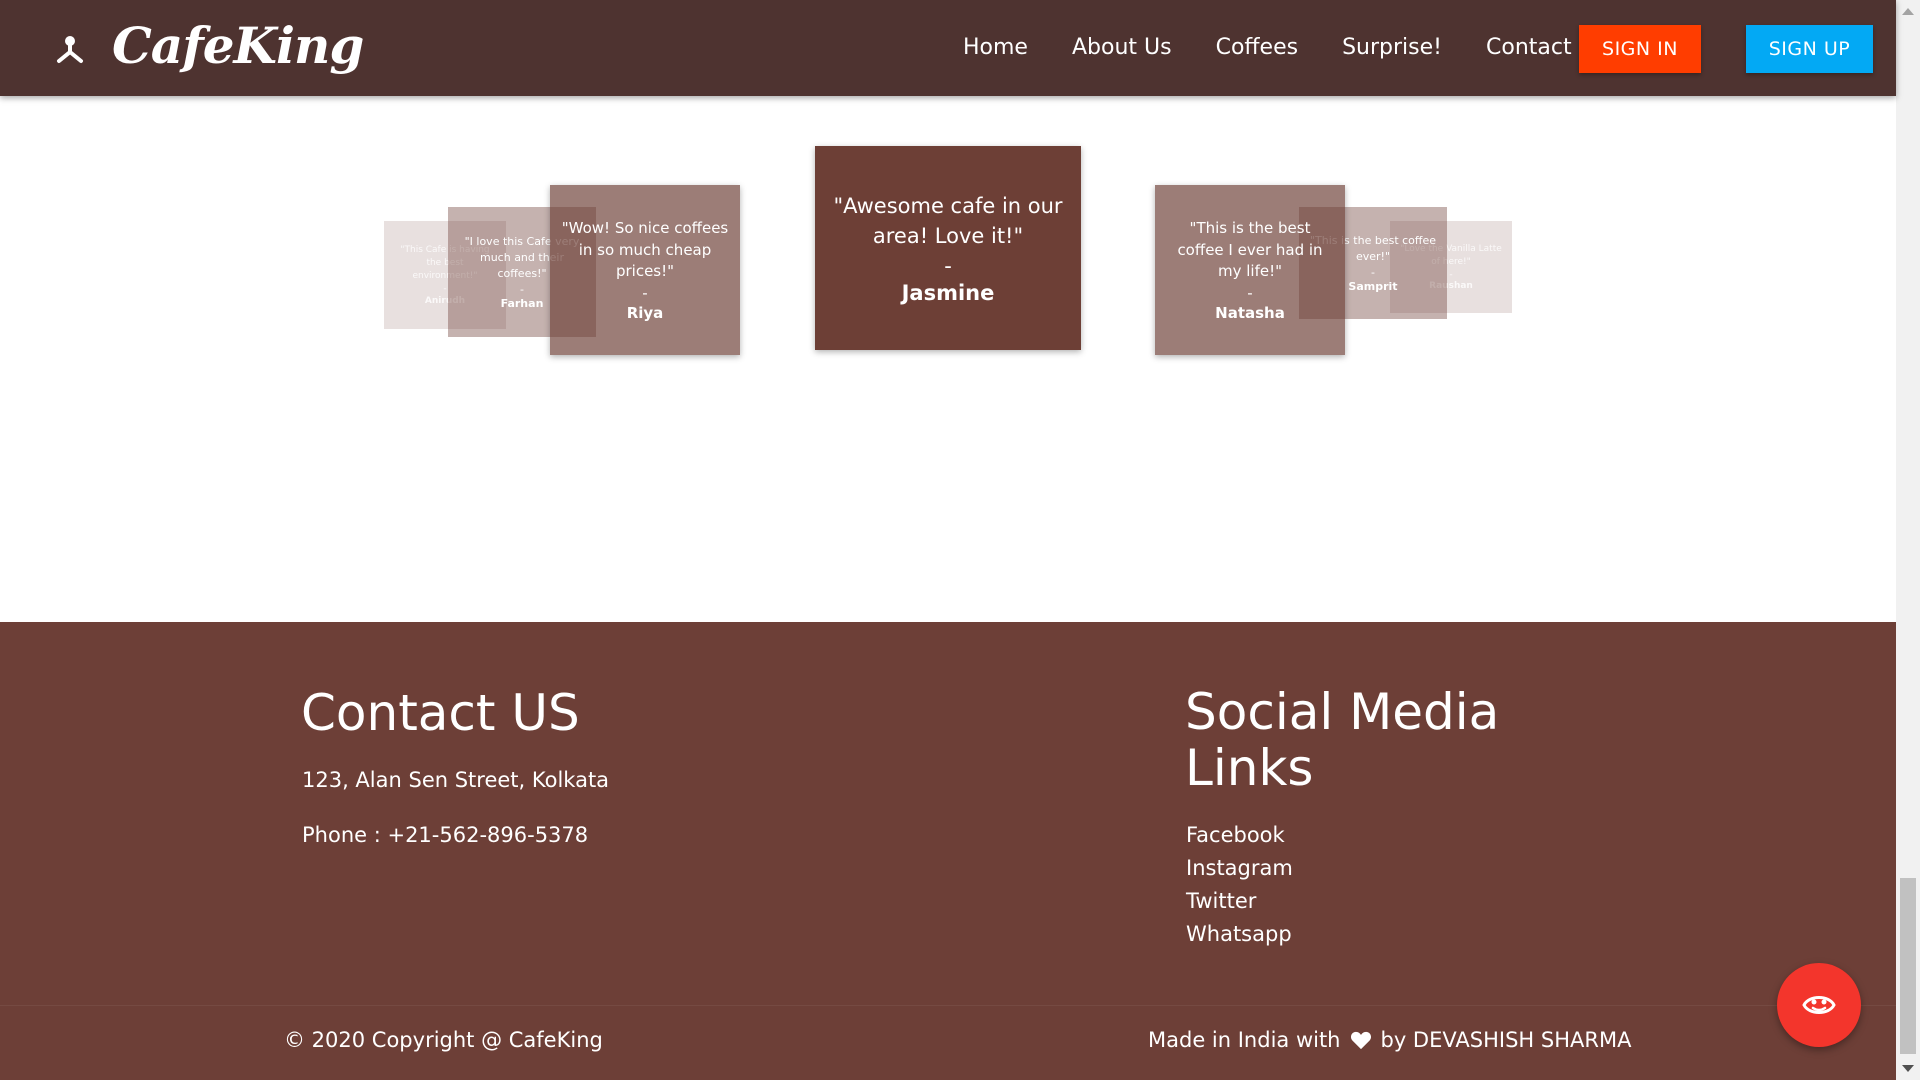 This screenshot has width=1920, height=1080. What do you see at coordinates (70, 50) in the screenshot?
I see `brand-logo-icon` at bounding box center [70, 50].